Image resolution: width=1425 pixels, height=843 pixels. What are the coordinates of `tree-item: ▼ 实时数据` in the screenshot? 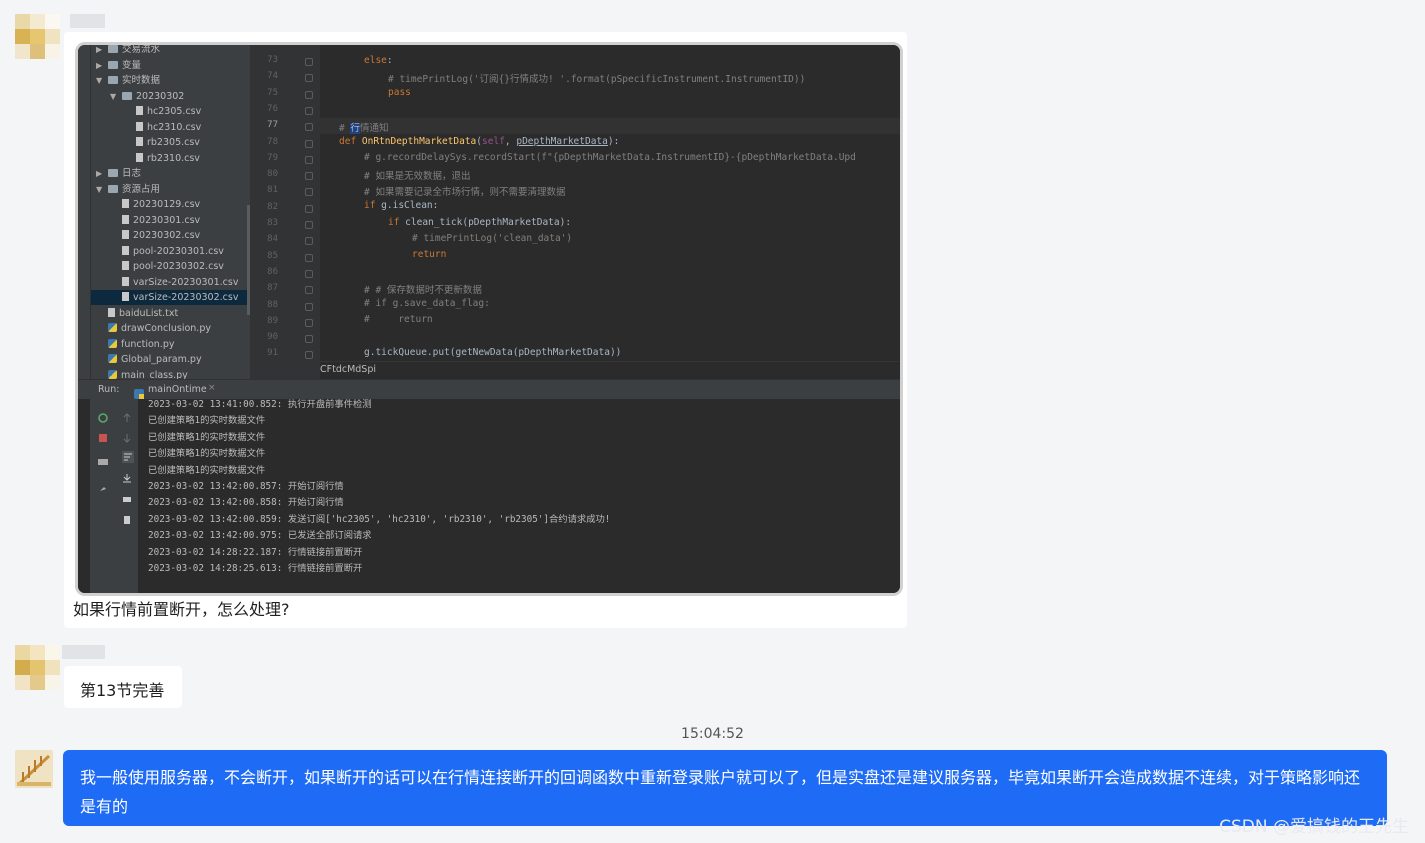 It's located at (164, 80).